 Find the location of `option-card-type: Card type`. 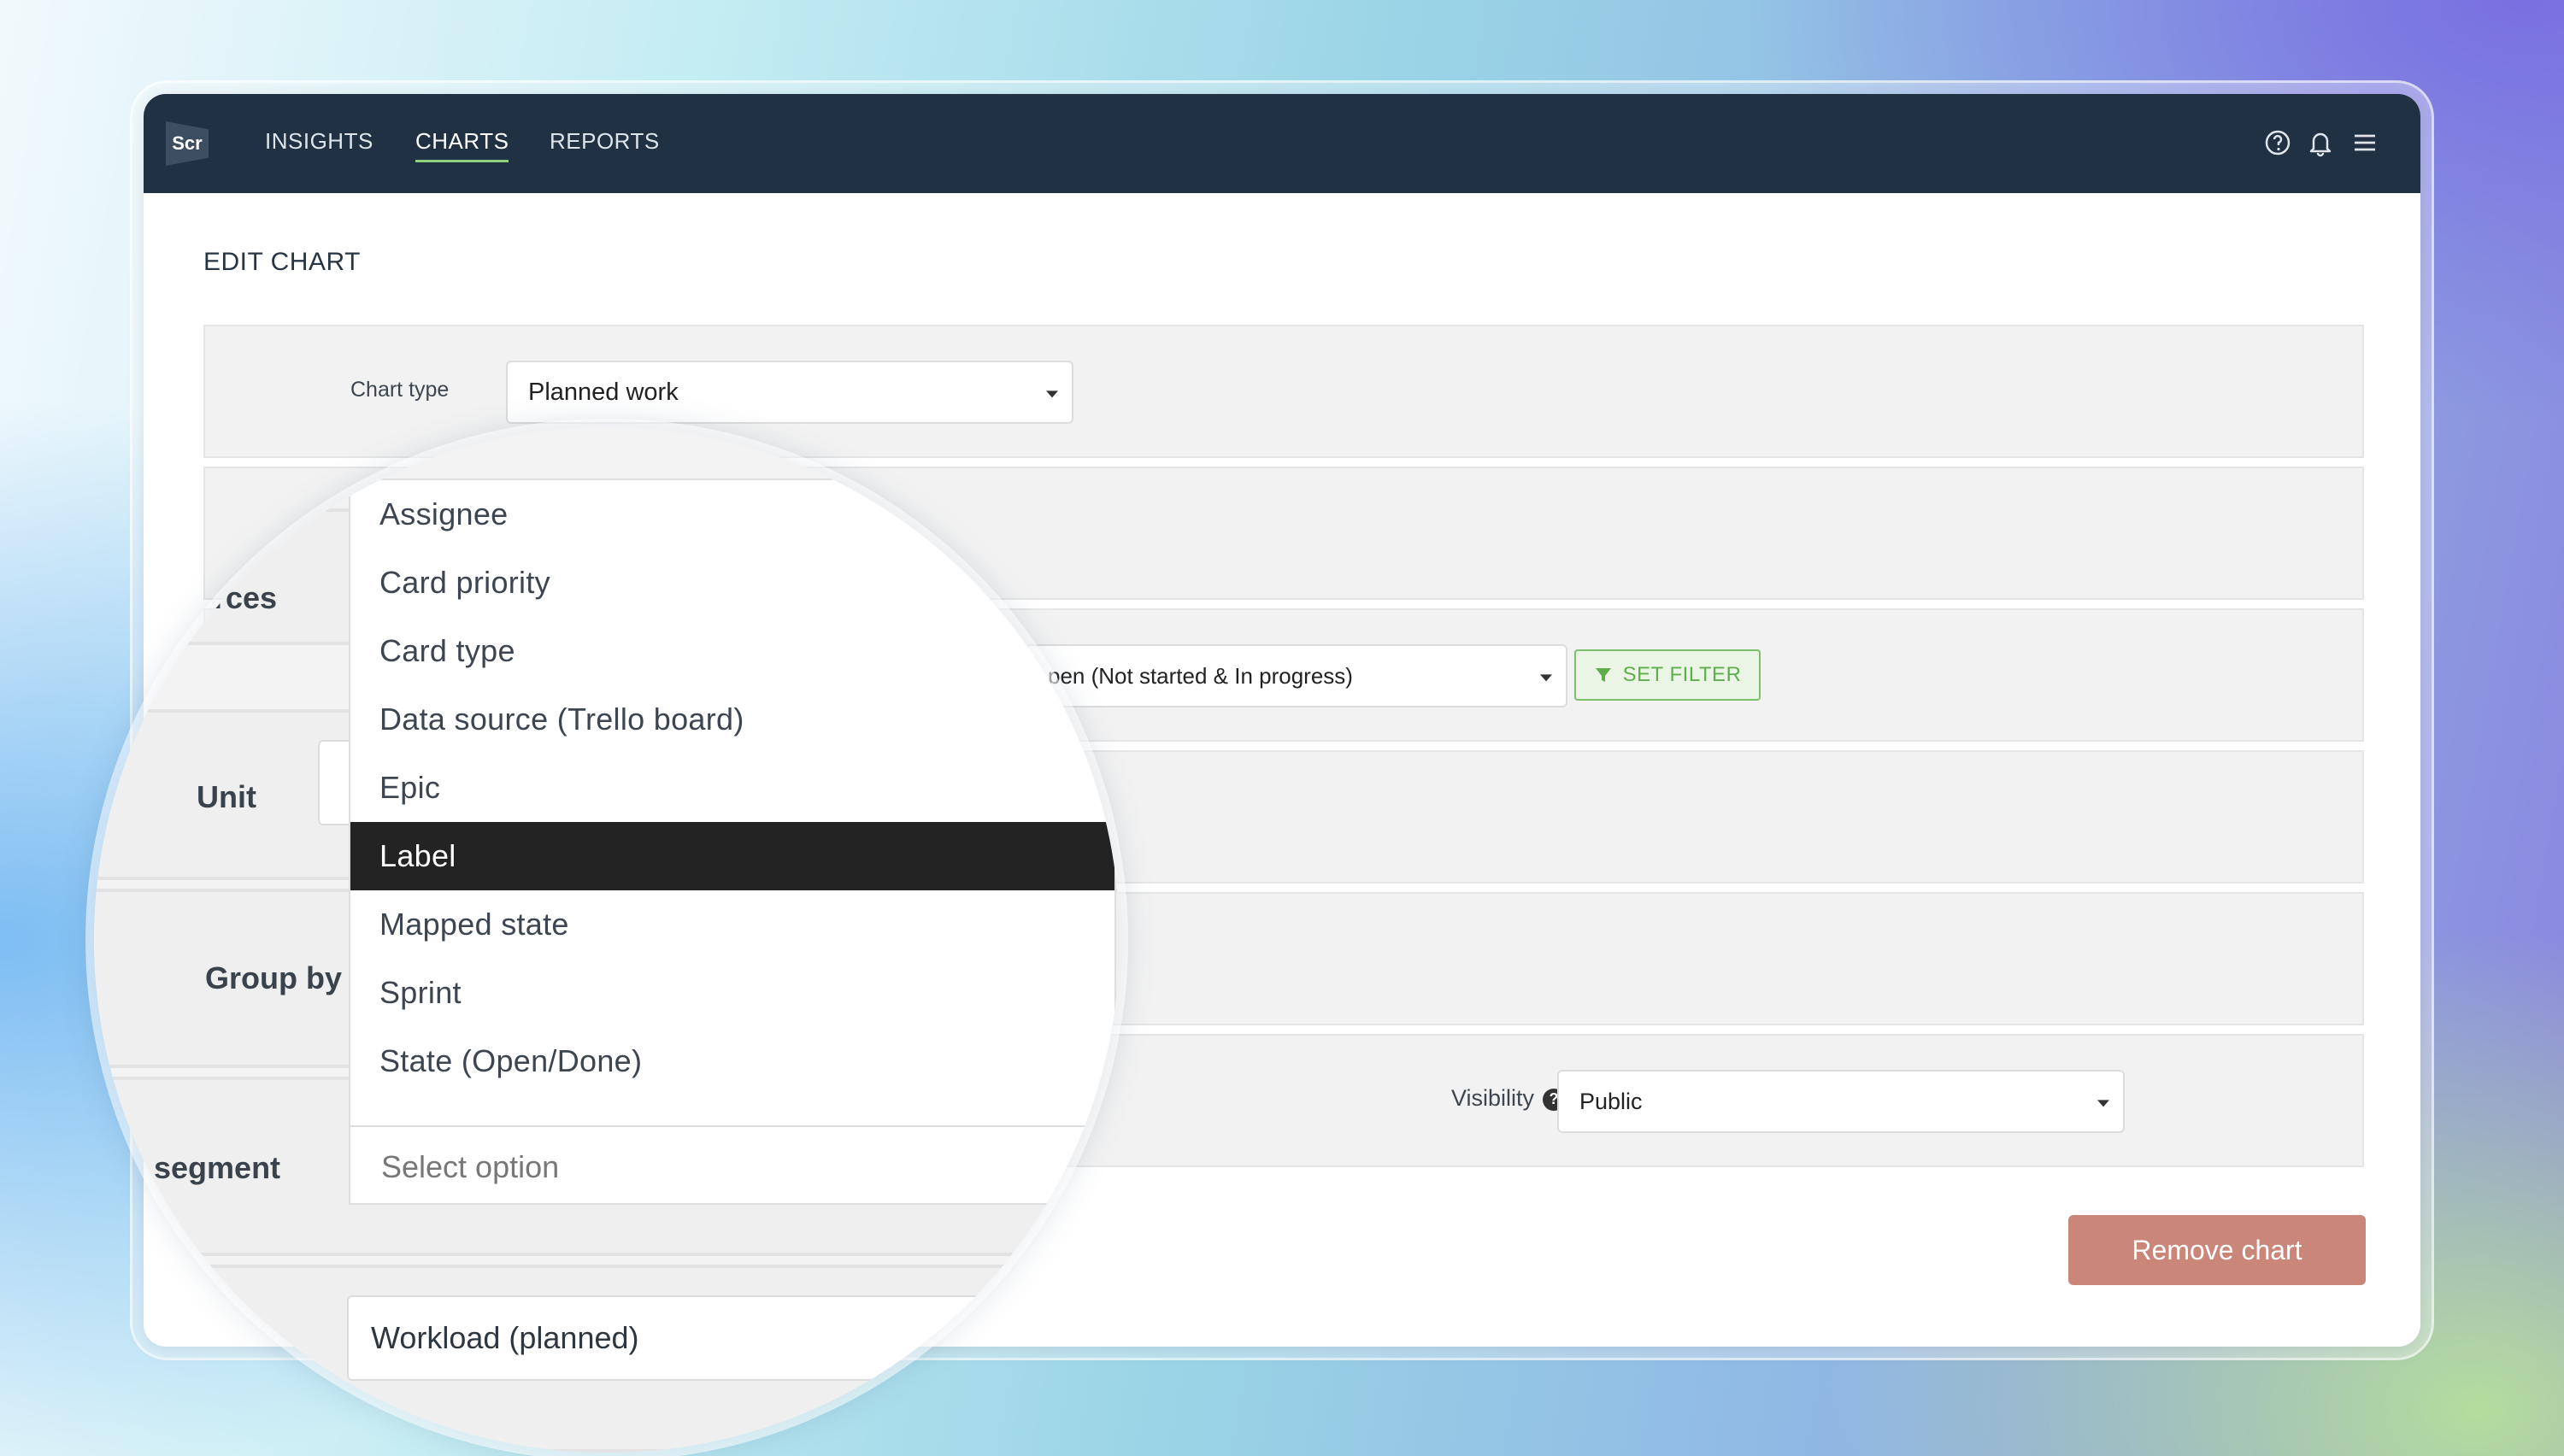

option-card-type: Card type is located at coordinates (732, 651).